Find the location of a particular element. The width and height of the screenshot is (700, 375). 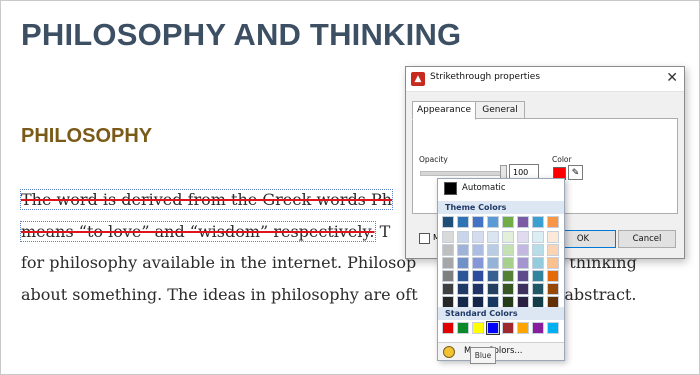

color-label: Color is located at coordinates (562, 159).